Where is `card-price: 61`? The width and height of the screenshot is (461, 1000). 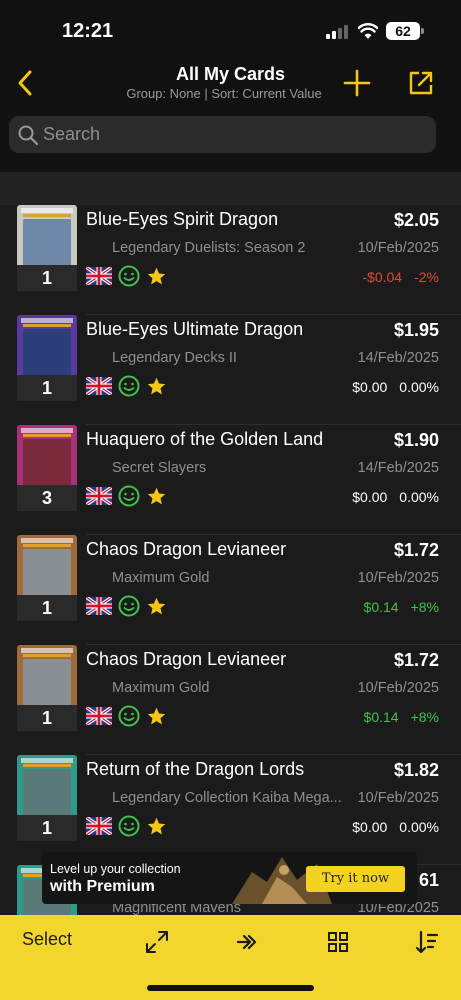 card-price: 61 is located at coordinates (428, 880).